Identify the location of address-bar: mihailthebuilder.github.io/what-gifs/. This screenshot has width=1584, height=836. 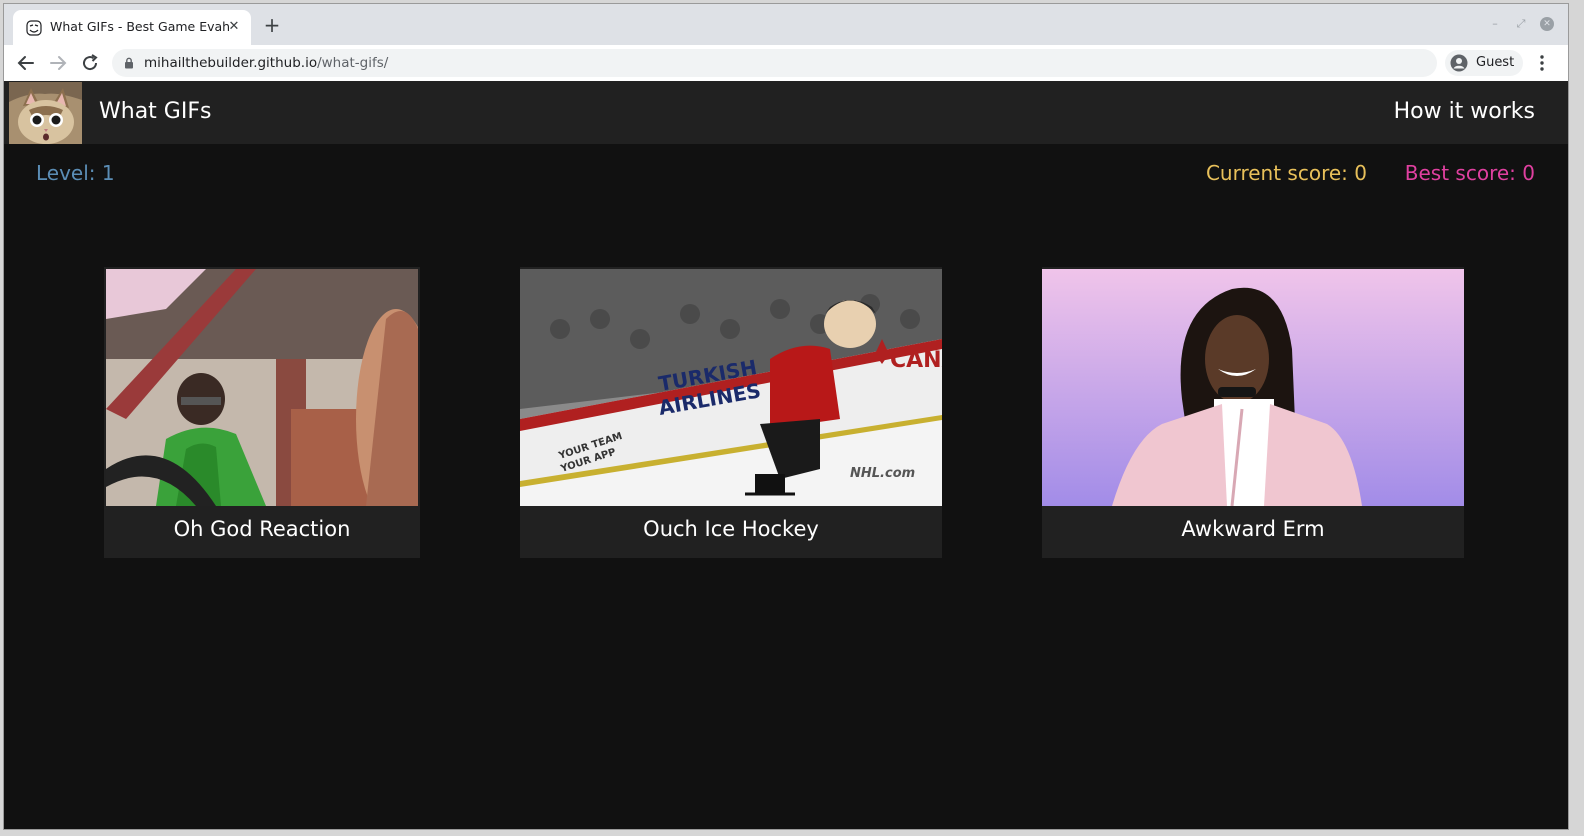
(774, 63).